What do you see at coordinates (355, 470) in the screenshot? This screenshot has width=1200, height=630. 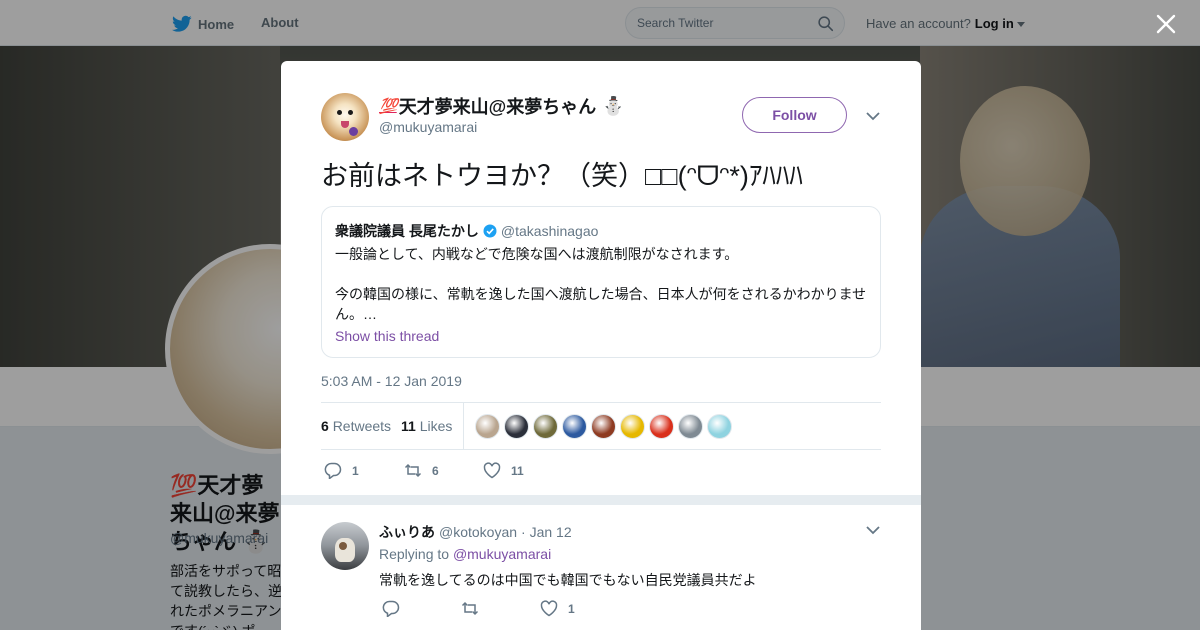 I see `reply-count: 1` at bounding box center [355, 470].